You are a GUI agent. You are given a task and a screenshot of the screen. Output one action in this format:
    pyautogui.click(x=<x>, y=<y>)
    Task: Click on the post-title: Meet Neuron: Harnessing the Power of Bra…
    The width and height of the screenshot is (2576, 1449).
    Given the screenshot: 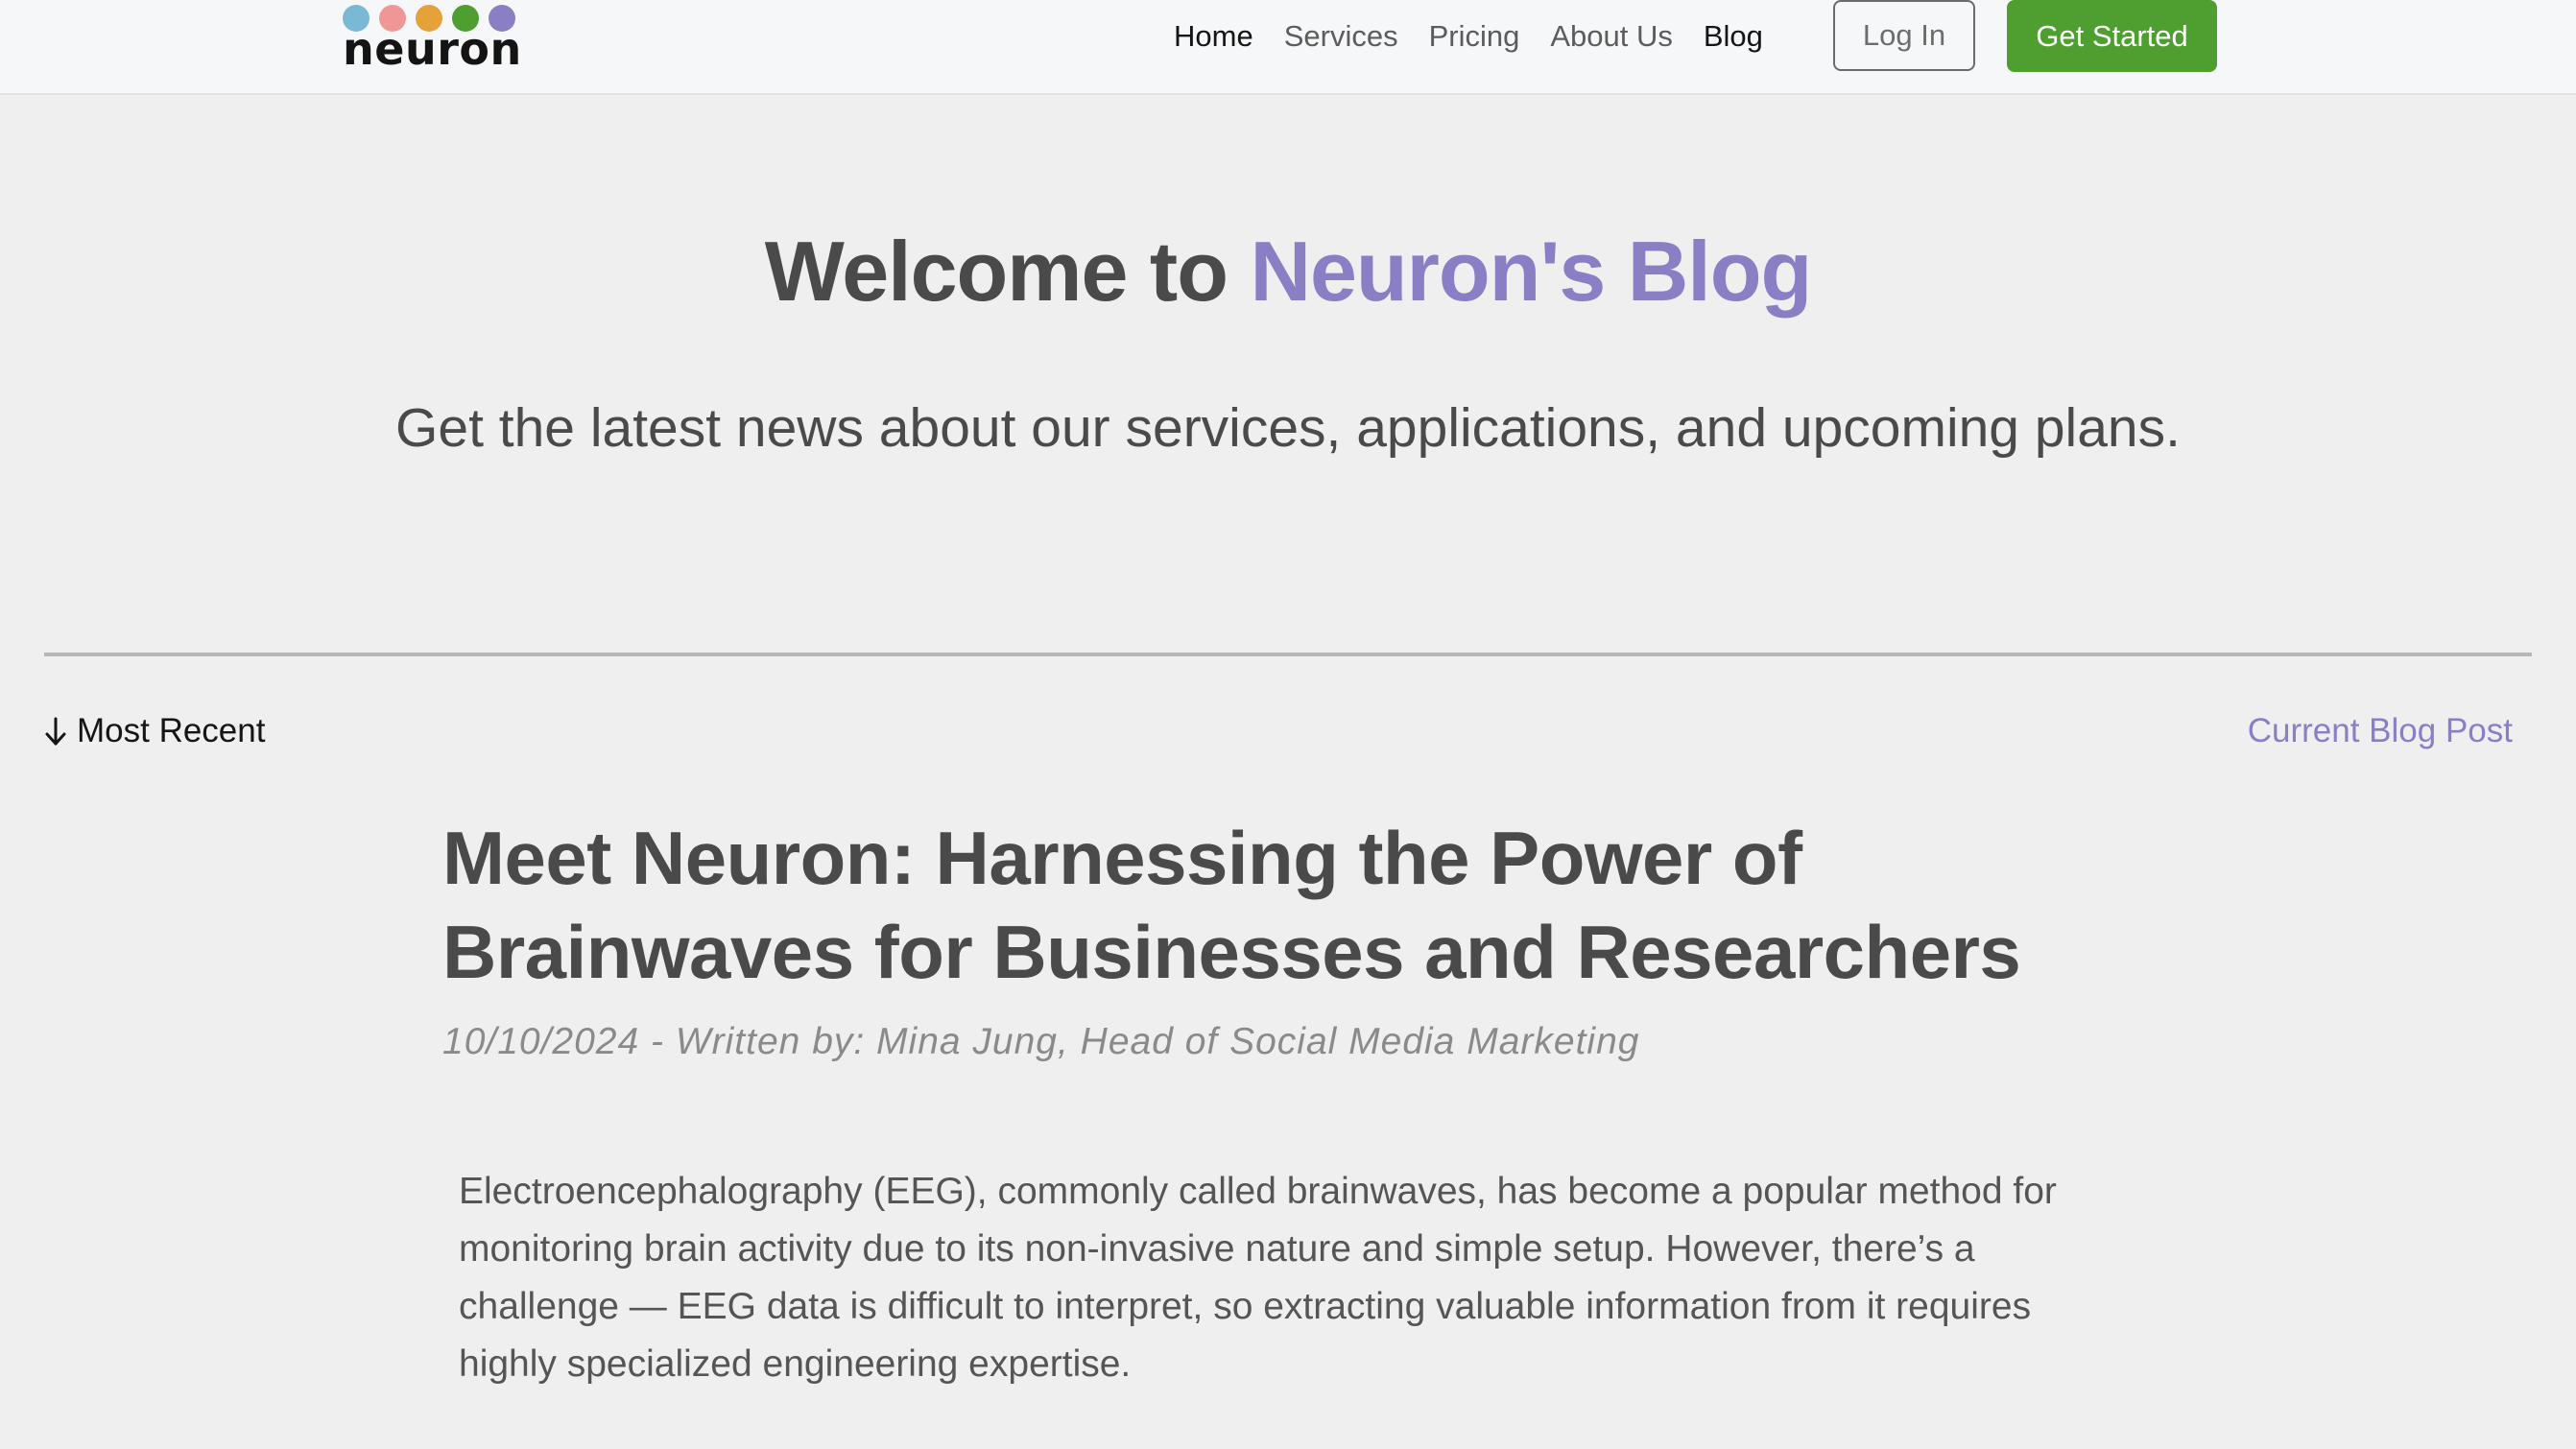 What is the action you would take?
    pyautogui.click(x=1231, y=905)
    